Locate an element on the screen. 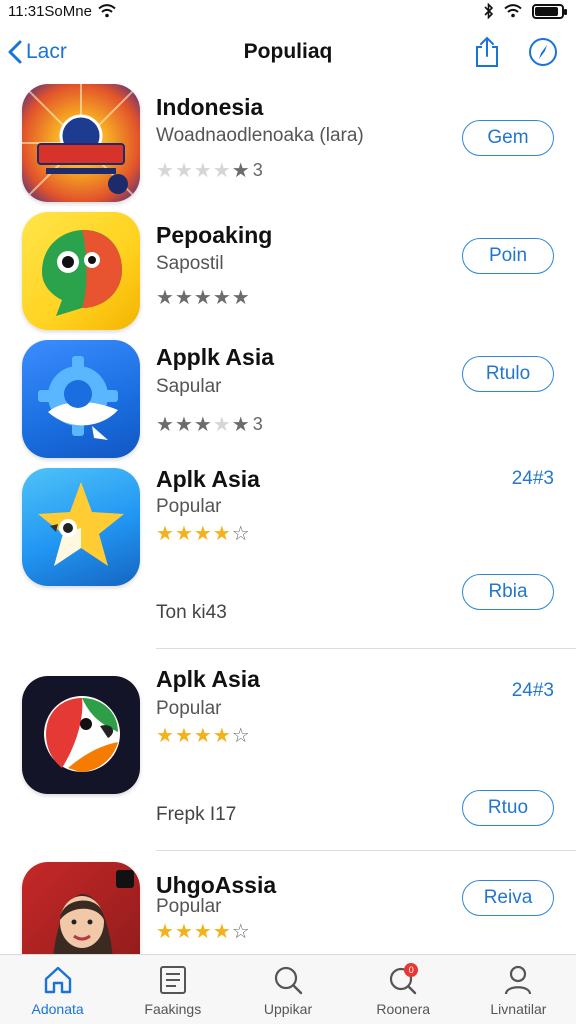 The width and height of the screenshot is (576, 1024). get-button: Rtuo is located at coordinates (508, 808).